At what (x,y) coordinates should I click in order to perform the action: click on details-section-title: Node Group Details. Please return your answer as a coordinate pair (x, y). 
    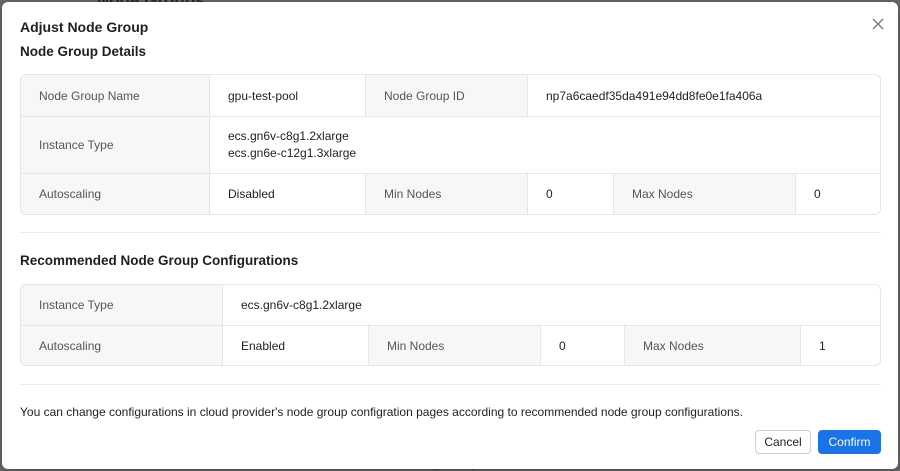
    Looking at the image, I should click on (83, 51).